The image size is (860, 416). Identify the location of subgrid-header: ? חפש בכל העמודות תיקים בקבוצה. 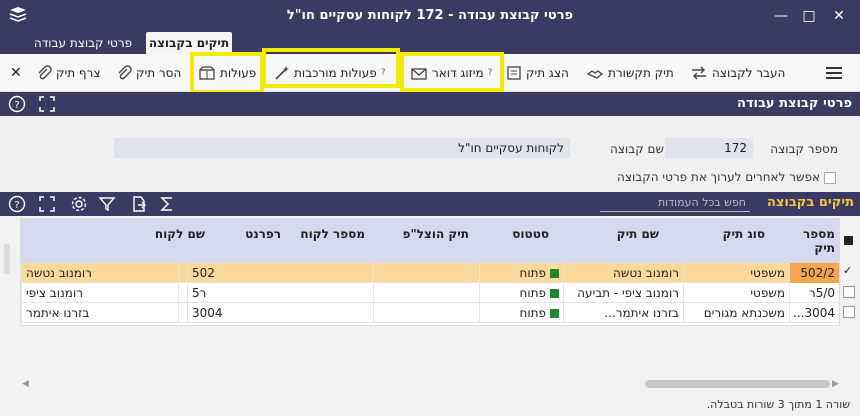
(430, 204).